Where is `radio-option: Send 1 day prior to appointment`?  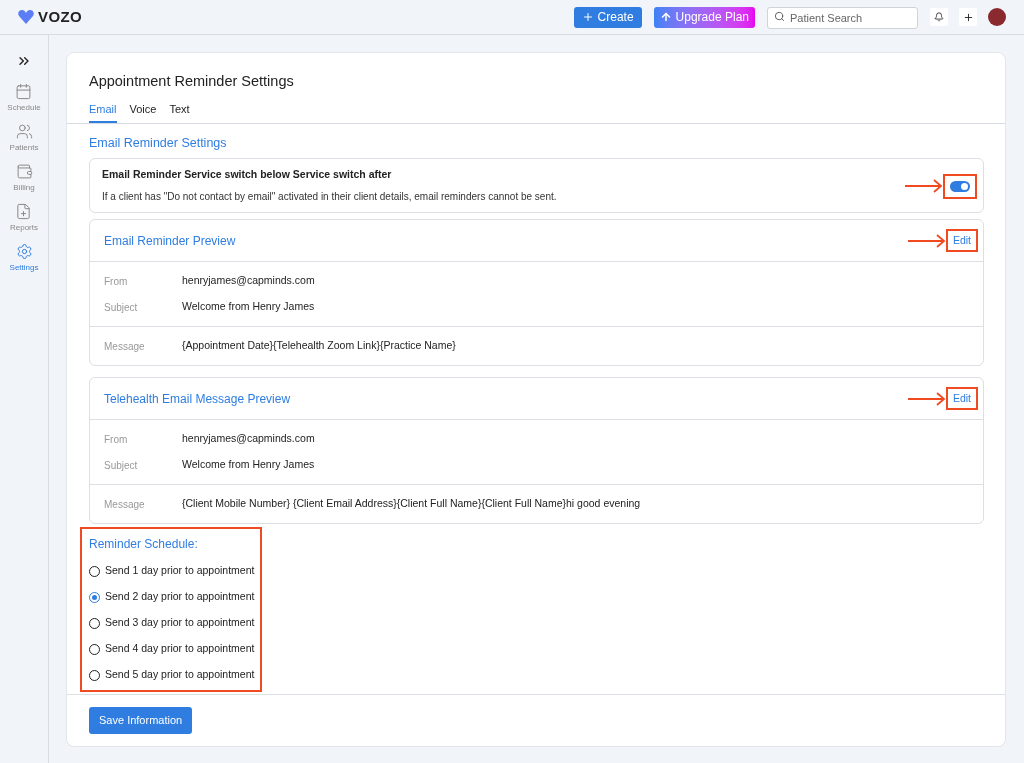
radio-option: Send 1 day prior to appointment is located at coordinates (172, 571).